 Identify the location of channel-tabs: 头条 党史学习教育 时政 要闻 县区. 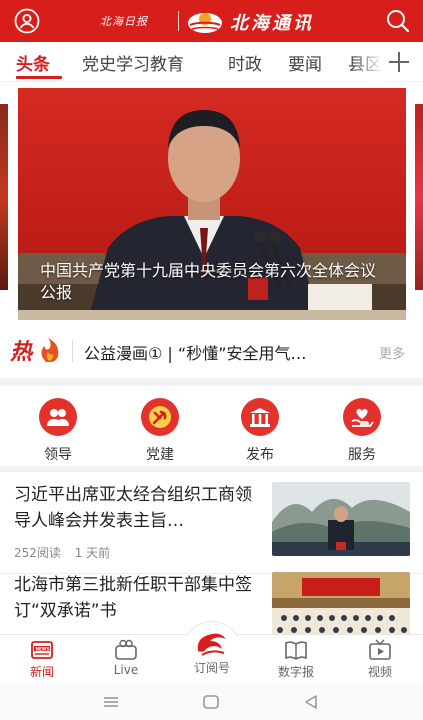
(211, 62).